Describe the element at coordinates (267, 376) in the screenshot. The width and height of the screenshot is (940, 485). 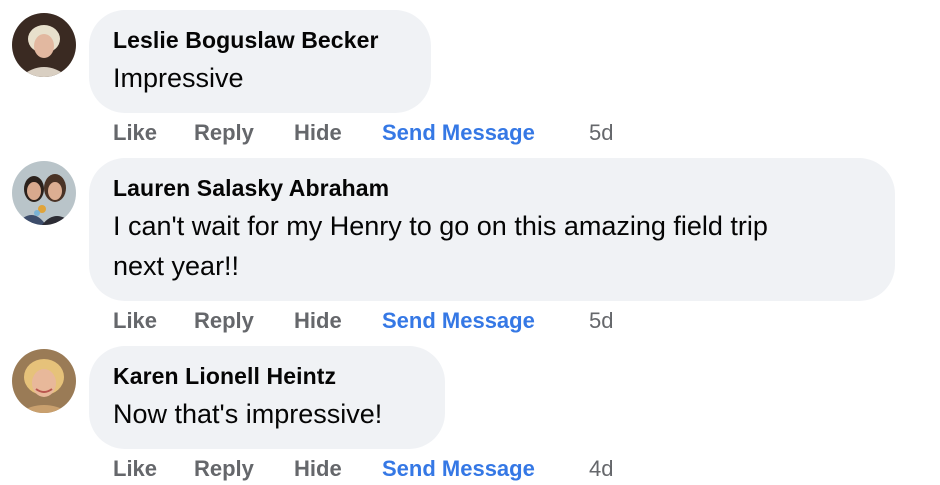
I see `comment-author: Karen Lionell Heintz` at that location.